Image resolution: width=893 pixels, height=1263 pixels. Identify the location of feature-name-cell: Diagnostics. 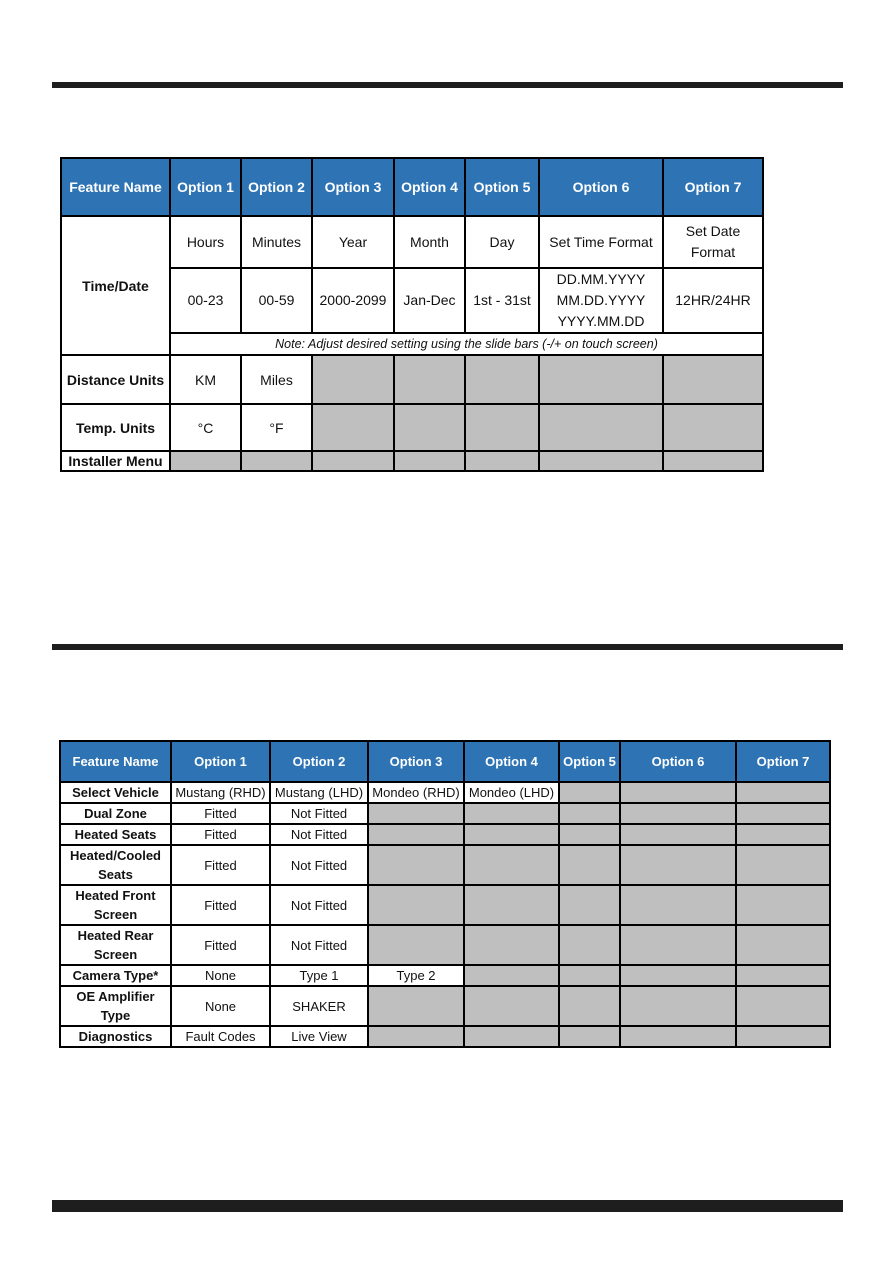
(115, 1036).